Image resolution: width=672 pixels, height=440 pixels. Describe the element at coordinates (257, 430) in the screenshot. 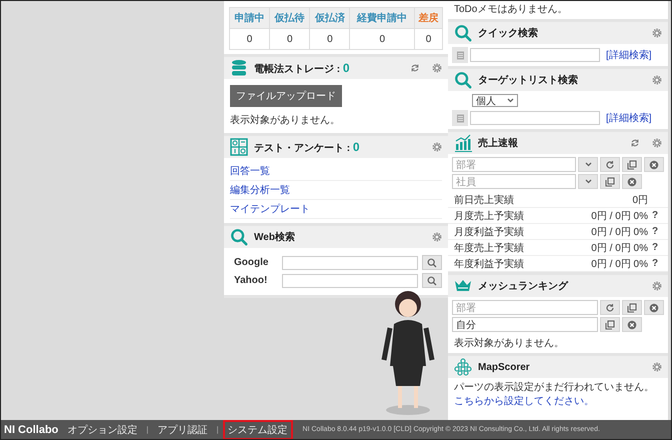

I see `footer-link: システム設定` at that location.